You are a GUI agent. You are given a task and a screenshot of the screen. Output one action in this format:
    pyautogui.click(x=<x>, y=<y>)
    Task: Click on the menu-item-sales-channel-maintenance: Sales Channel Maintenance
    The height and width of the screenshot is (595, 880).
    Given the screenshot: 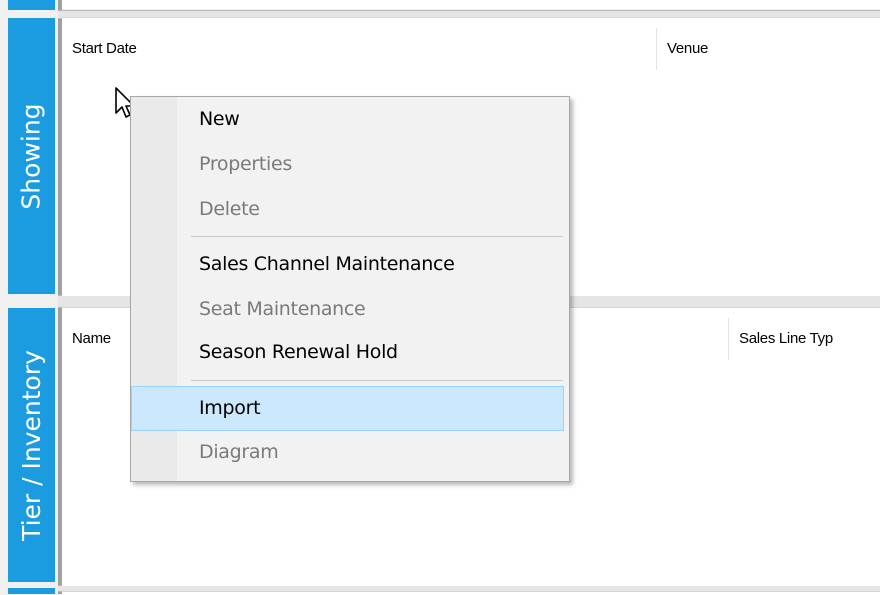 What is the action you would take?
    pyautogui.click(x=327, y=264)
    